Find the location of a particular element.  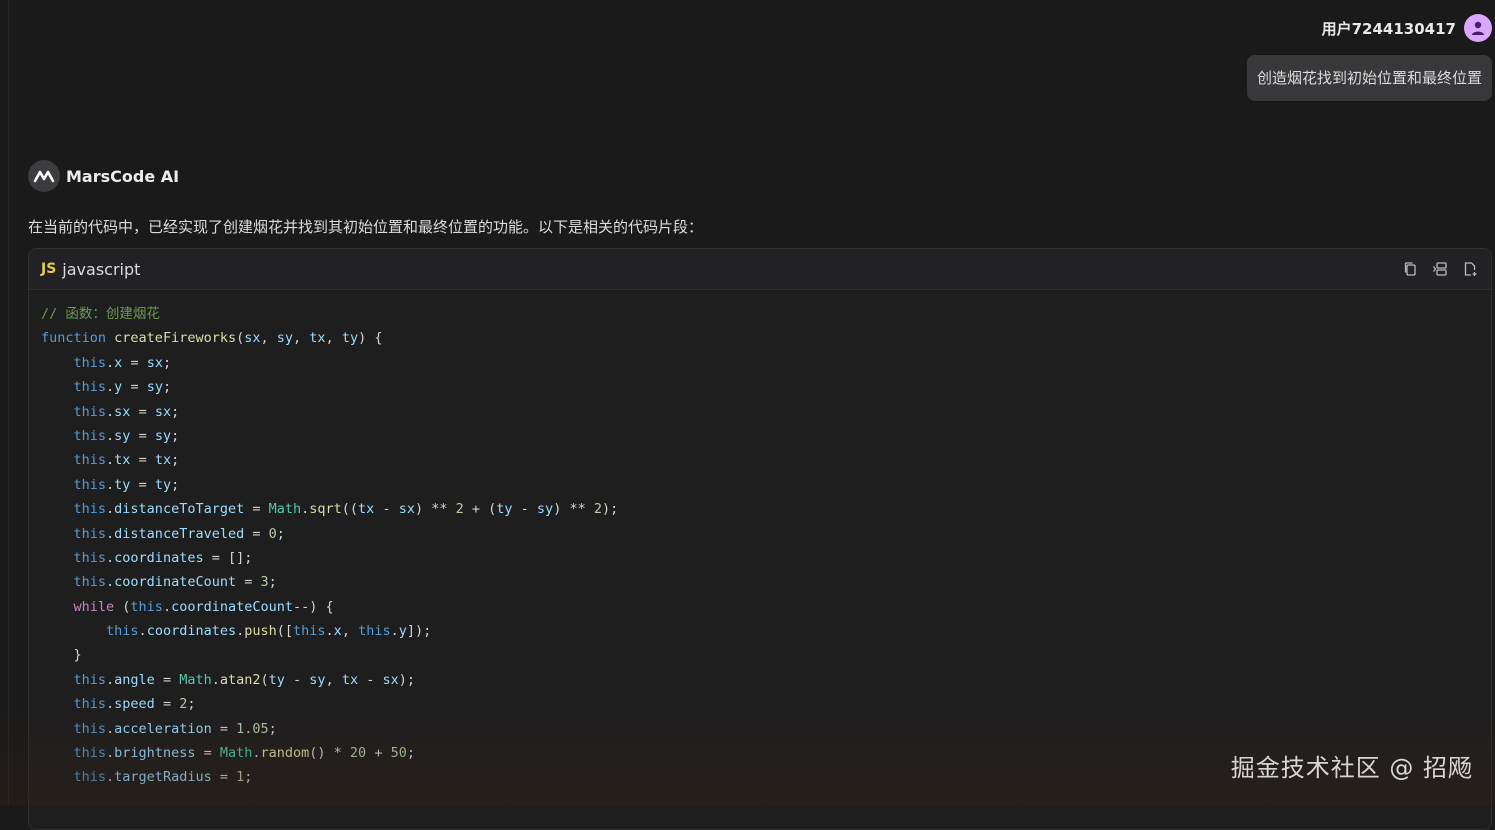

code-language-label: javascript is located at coordinates (101, 269).